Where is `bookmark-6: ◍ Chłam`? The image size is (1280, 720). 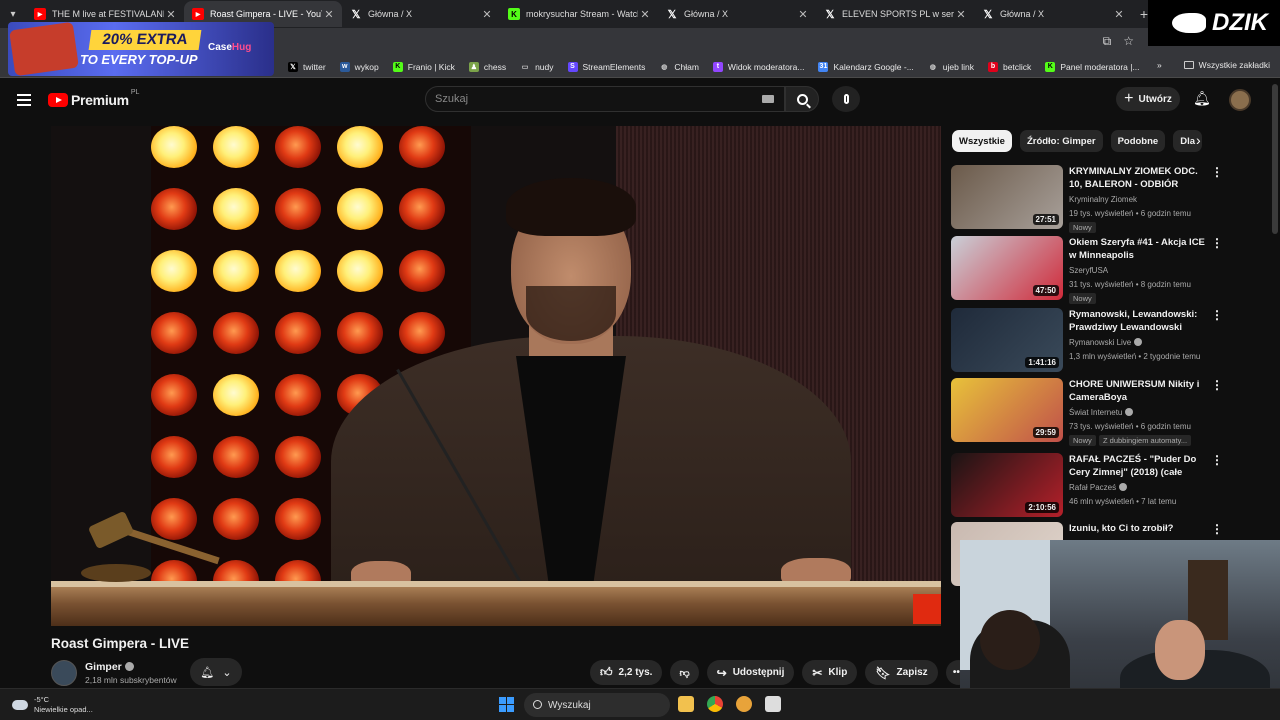
bookmark-6: ◍ Chłam is located at coordinates (679, 67).